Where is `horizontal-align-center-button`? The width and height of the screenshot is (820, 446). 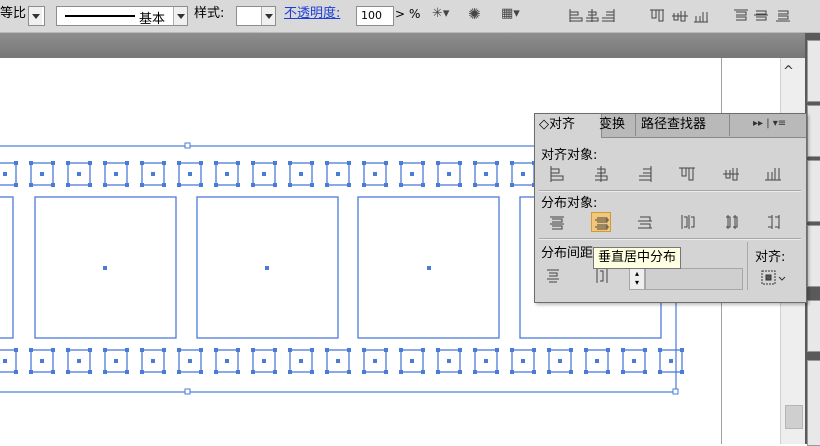
horizontal-align-center-button is located at coordinates (601, 174).